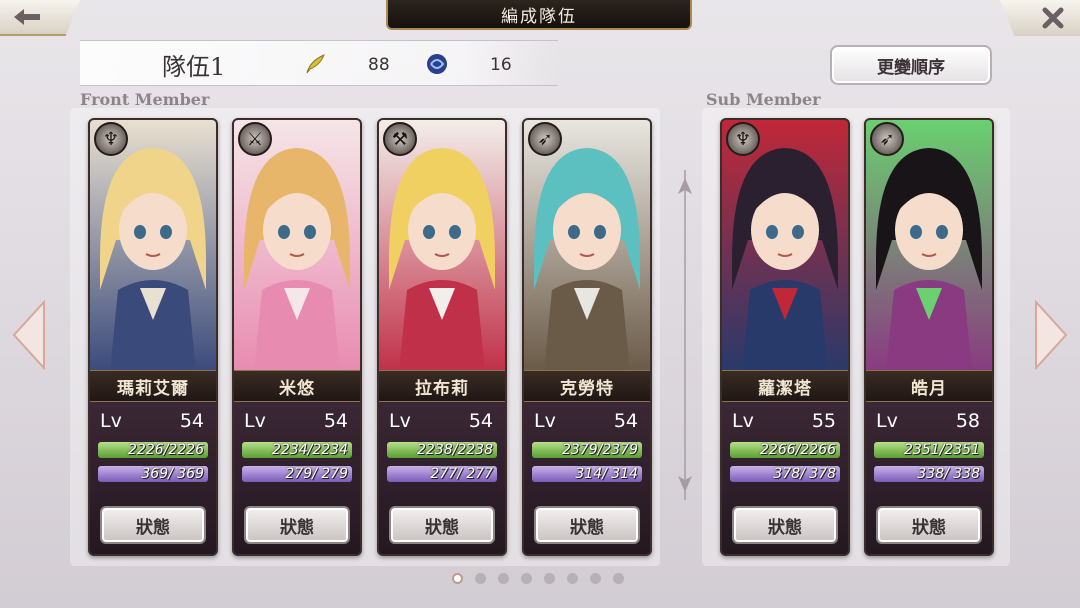  Describe the element at coordinates (166, 450) in the screenshot. I see `hp-text: 2226/2226` at that location.